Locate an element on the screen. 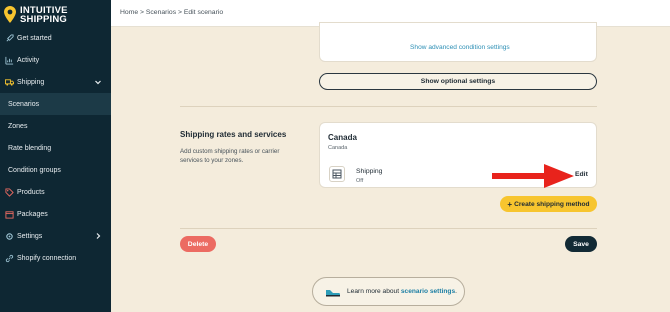 This screenshot has height=312, width=670. sidebar-item-rate-blending: Rate blending is located at coordinates (55, 148).